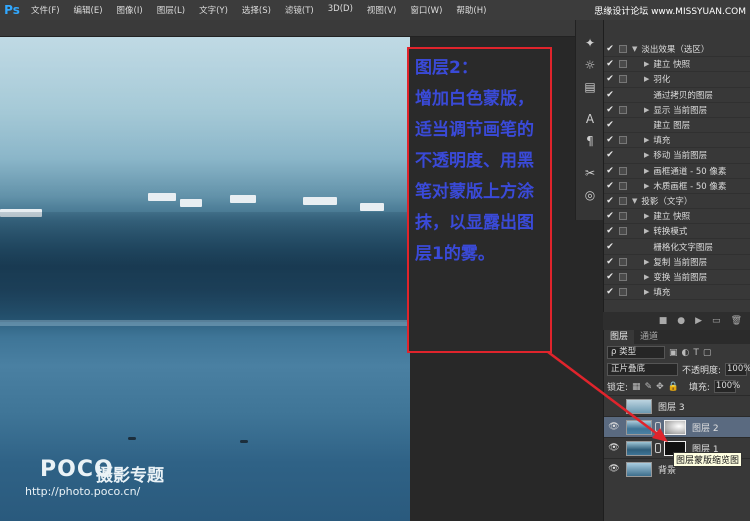 This screenshot has height=521, width=750. I want to click on shape-filter-icon: ▢, so click(707, 353).